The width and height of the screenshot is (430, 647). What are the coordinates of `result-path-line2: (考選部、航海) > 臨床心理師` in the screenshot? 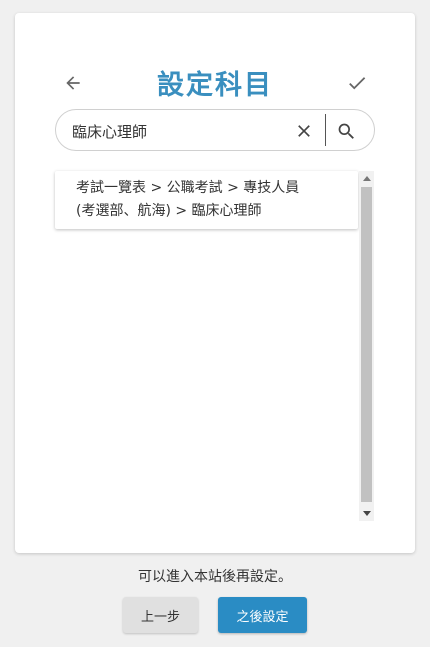 It's located at (169, 211).